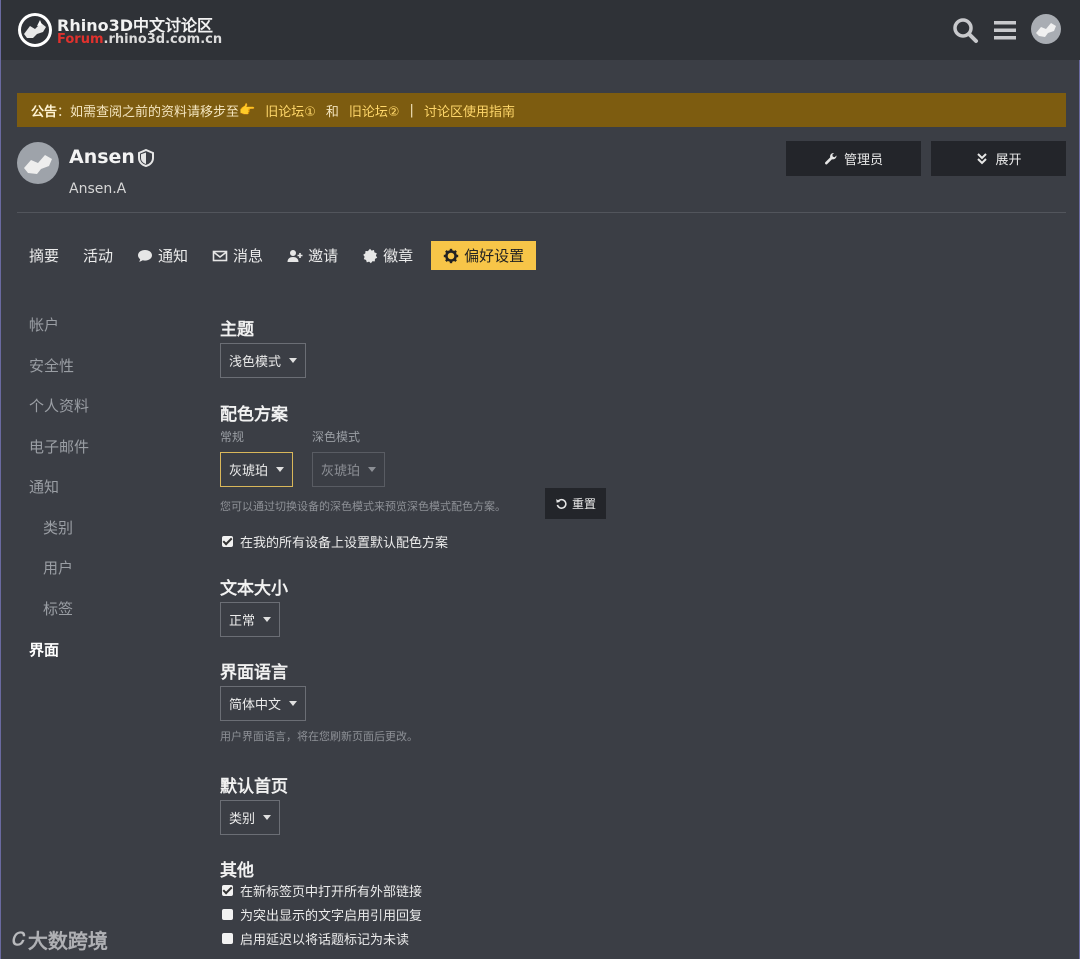 Image resolution: width=1080 pixels, height=959 pixels. I want to click on tab-label: 通知, so click(173, 256).